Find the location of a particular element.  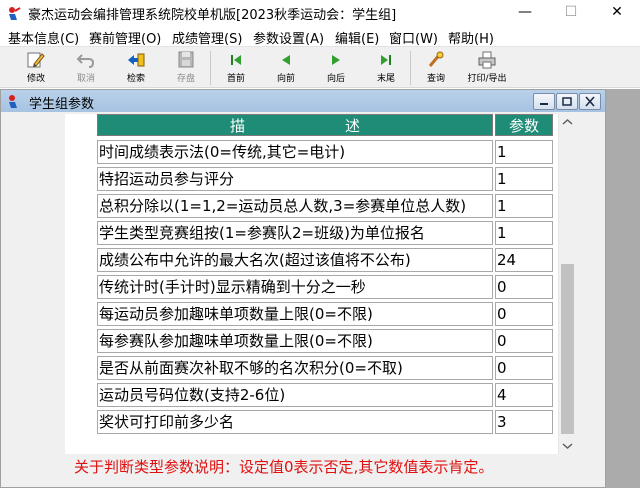

next-record-button: 向后 is located at coordinates (336, 68).